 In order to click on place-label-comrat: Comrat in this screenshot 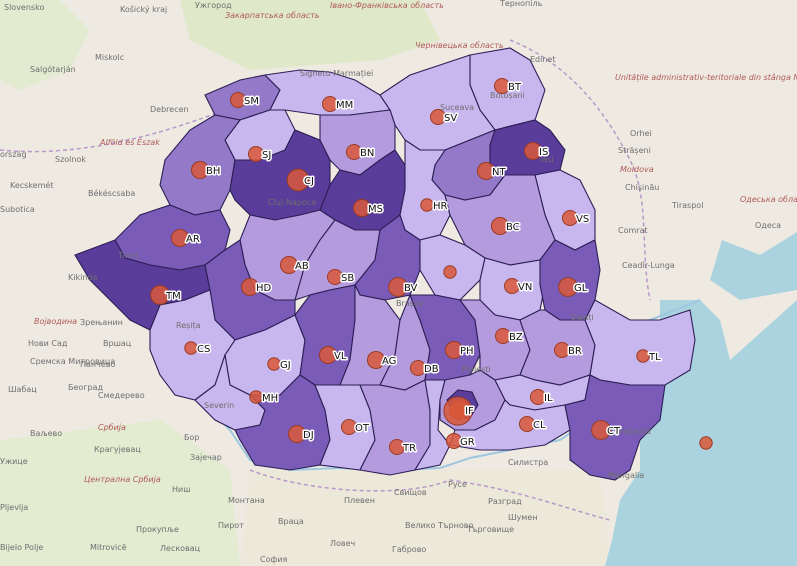, I will do `click(633, 230)`.